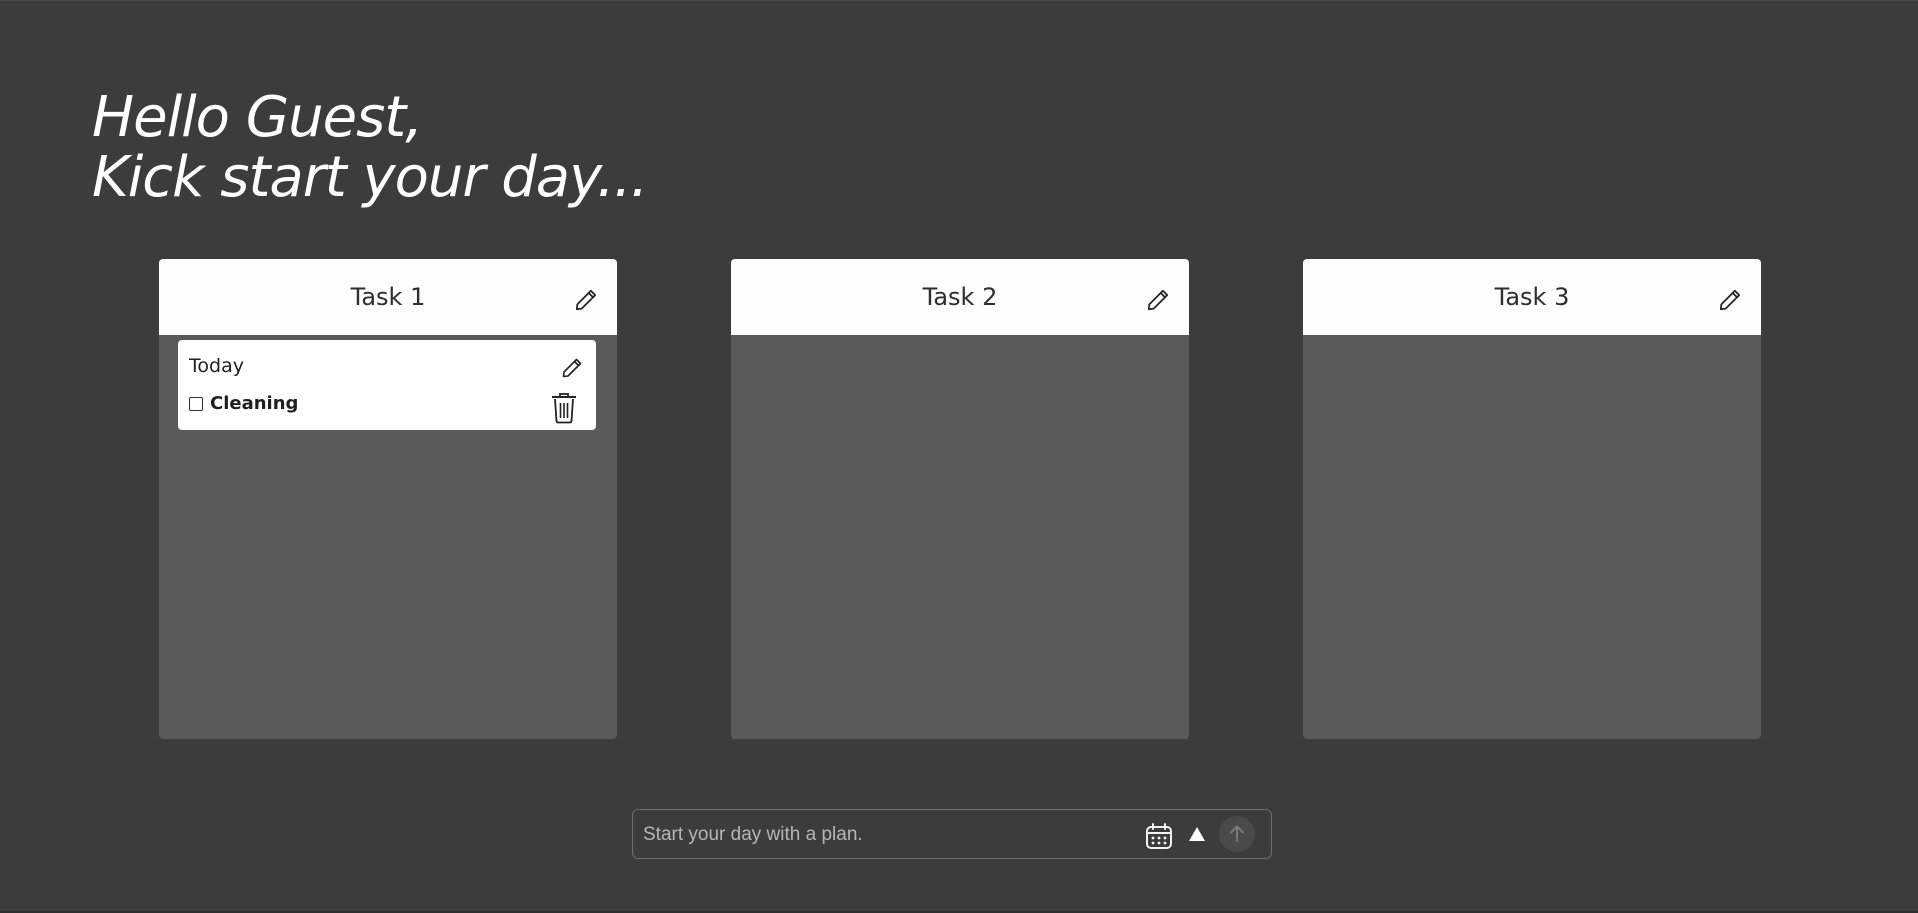  I want to click on task-board-title: Task 1, so click(388, 297).